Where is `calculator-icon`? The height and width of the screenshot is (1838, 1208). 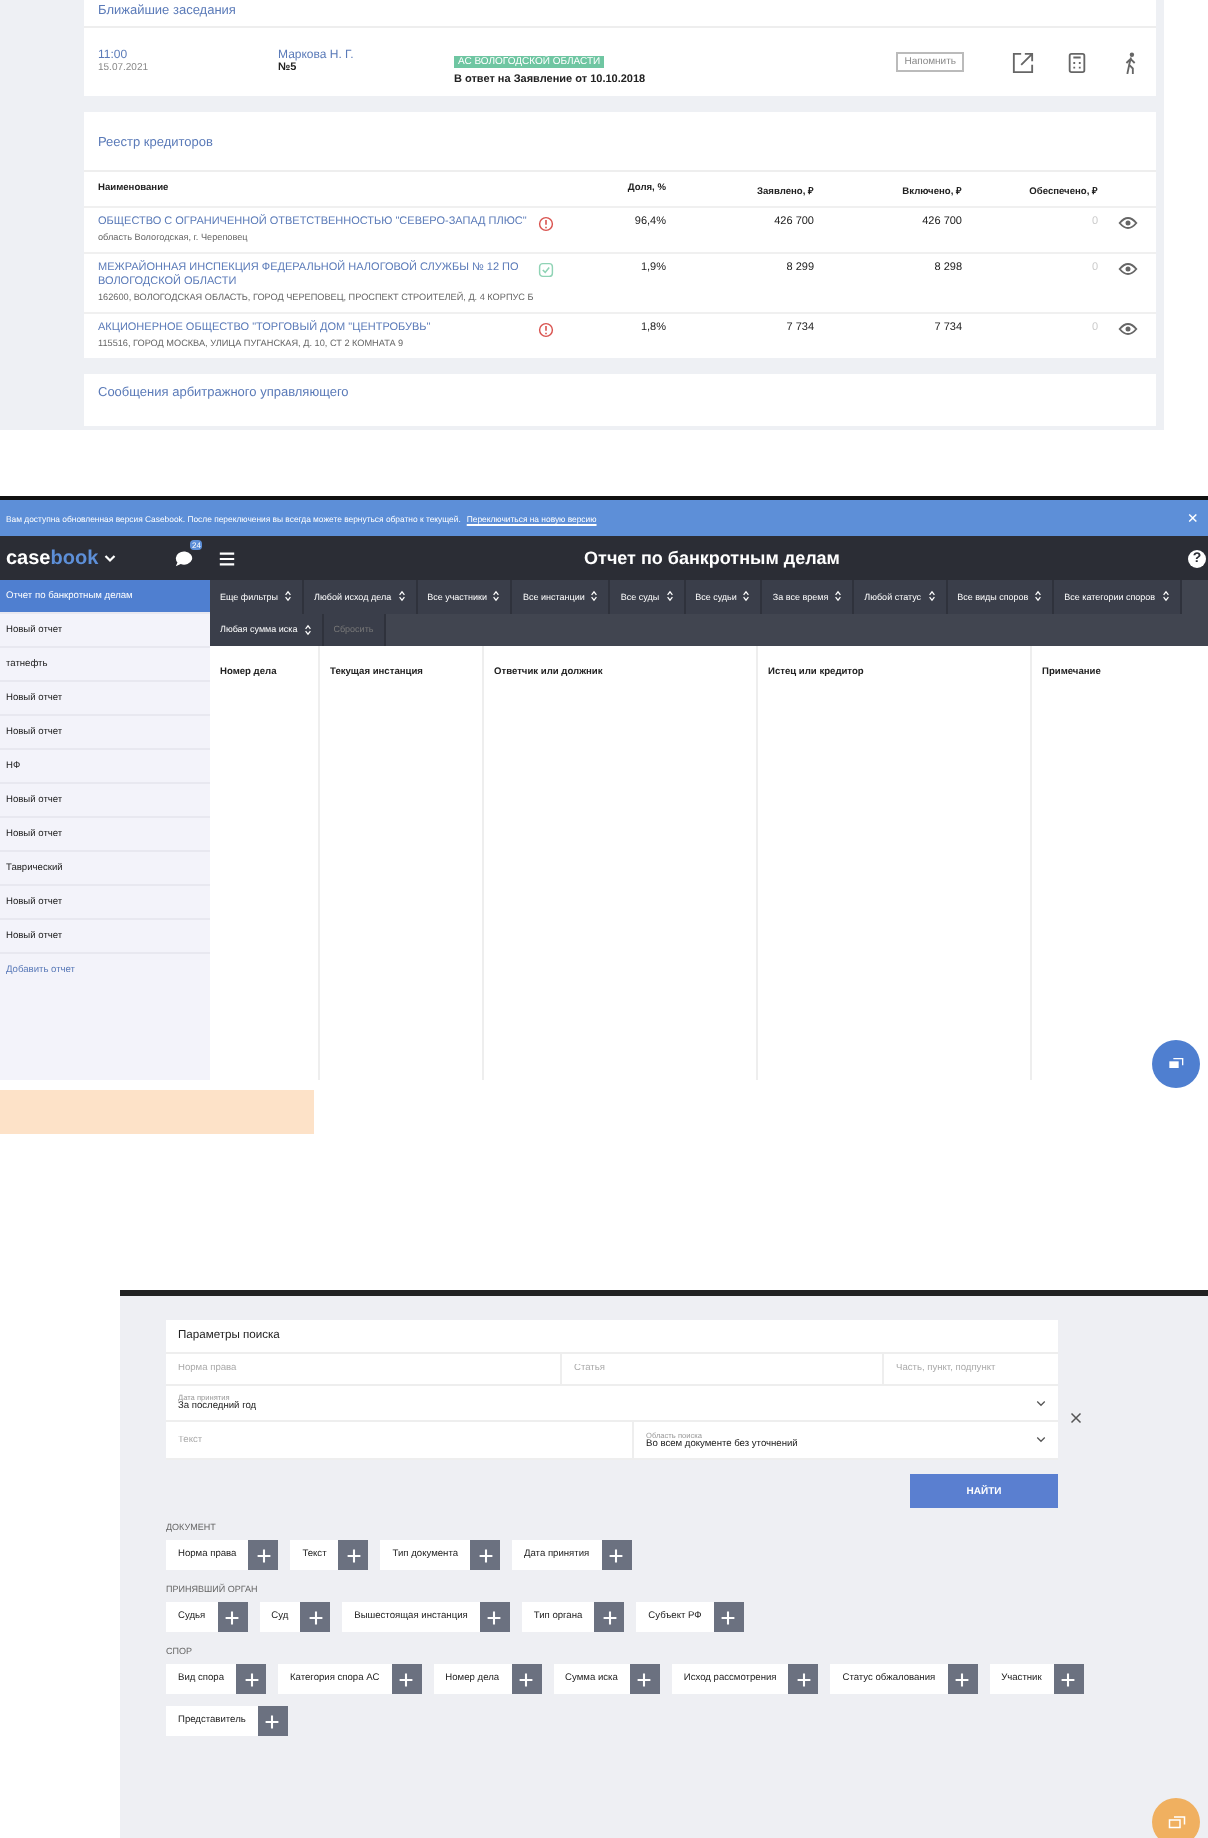 calculator-icon is located at coordinates (1077, 62).